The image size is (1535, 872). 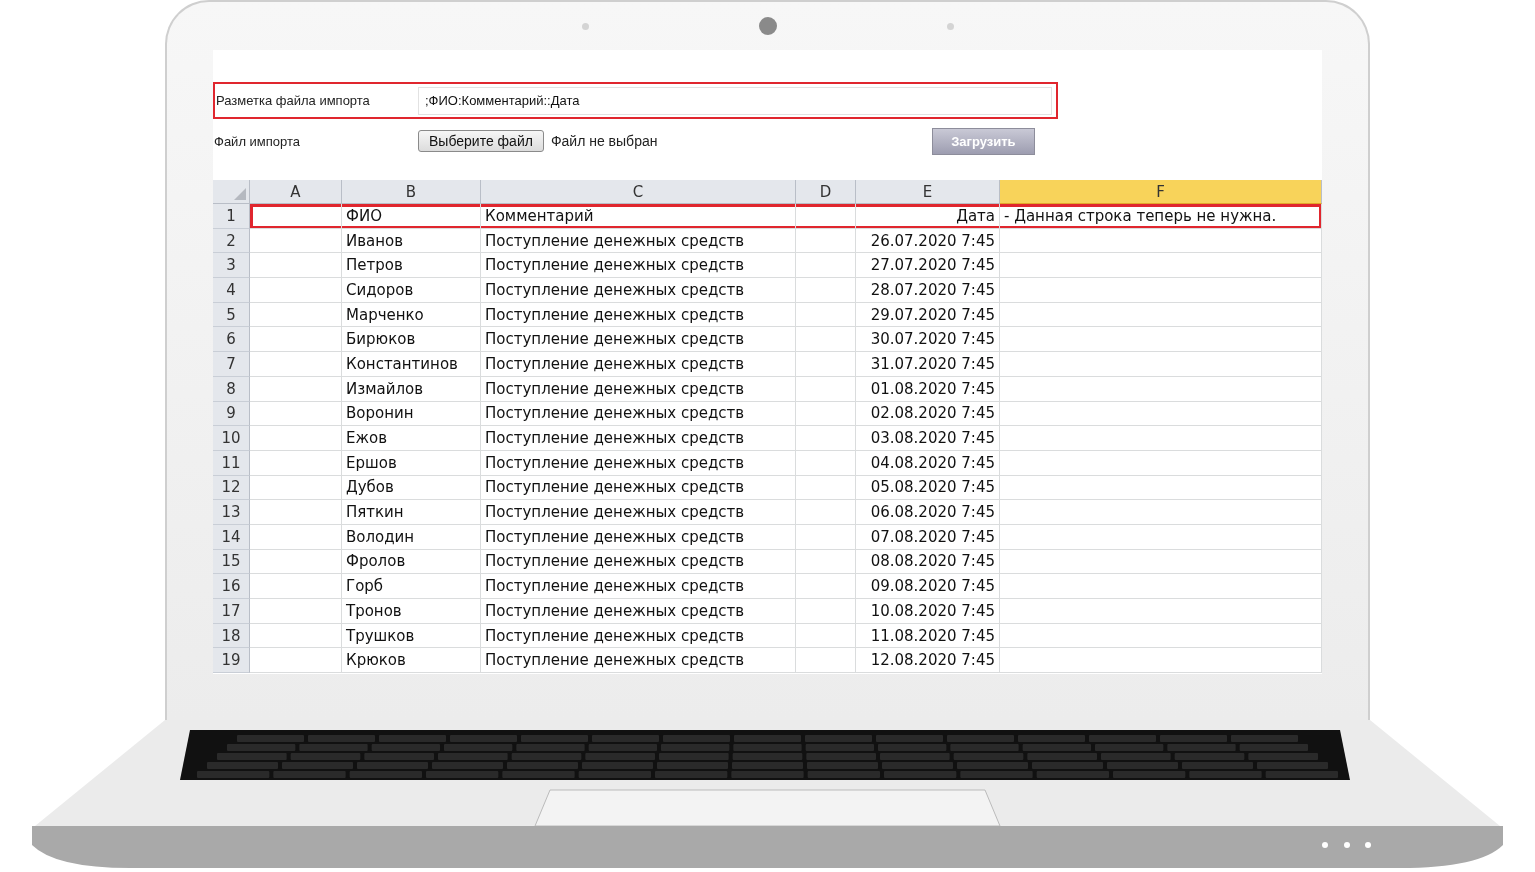 What do you see at coordinates (411, 364) in the screenshot?
I see `table-cell: Константинов` at bounding box center [411, 364].